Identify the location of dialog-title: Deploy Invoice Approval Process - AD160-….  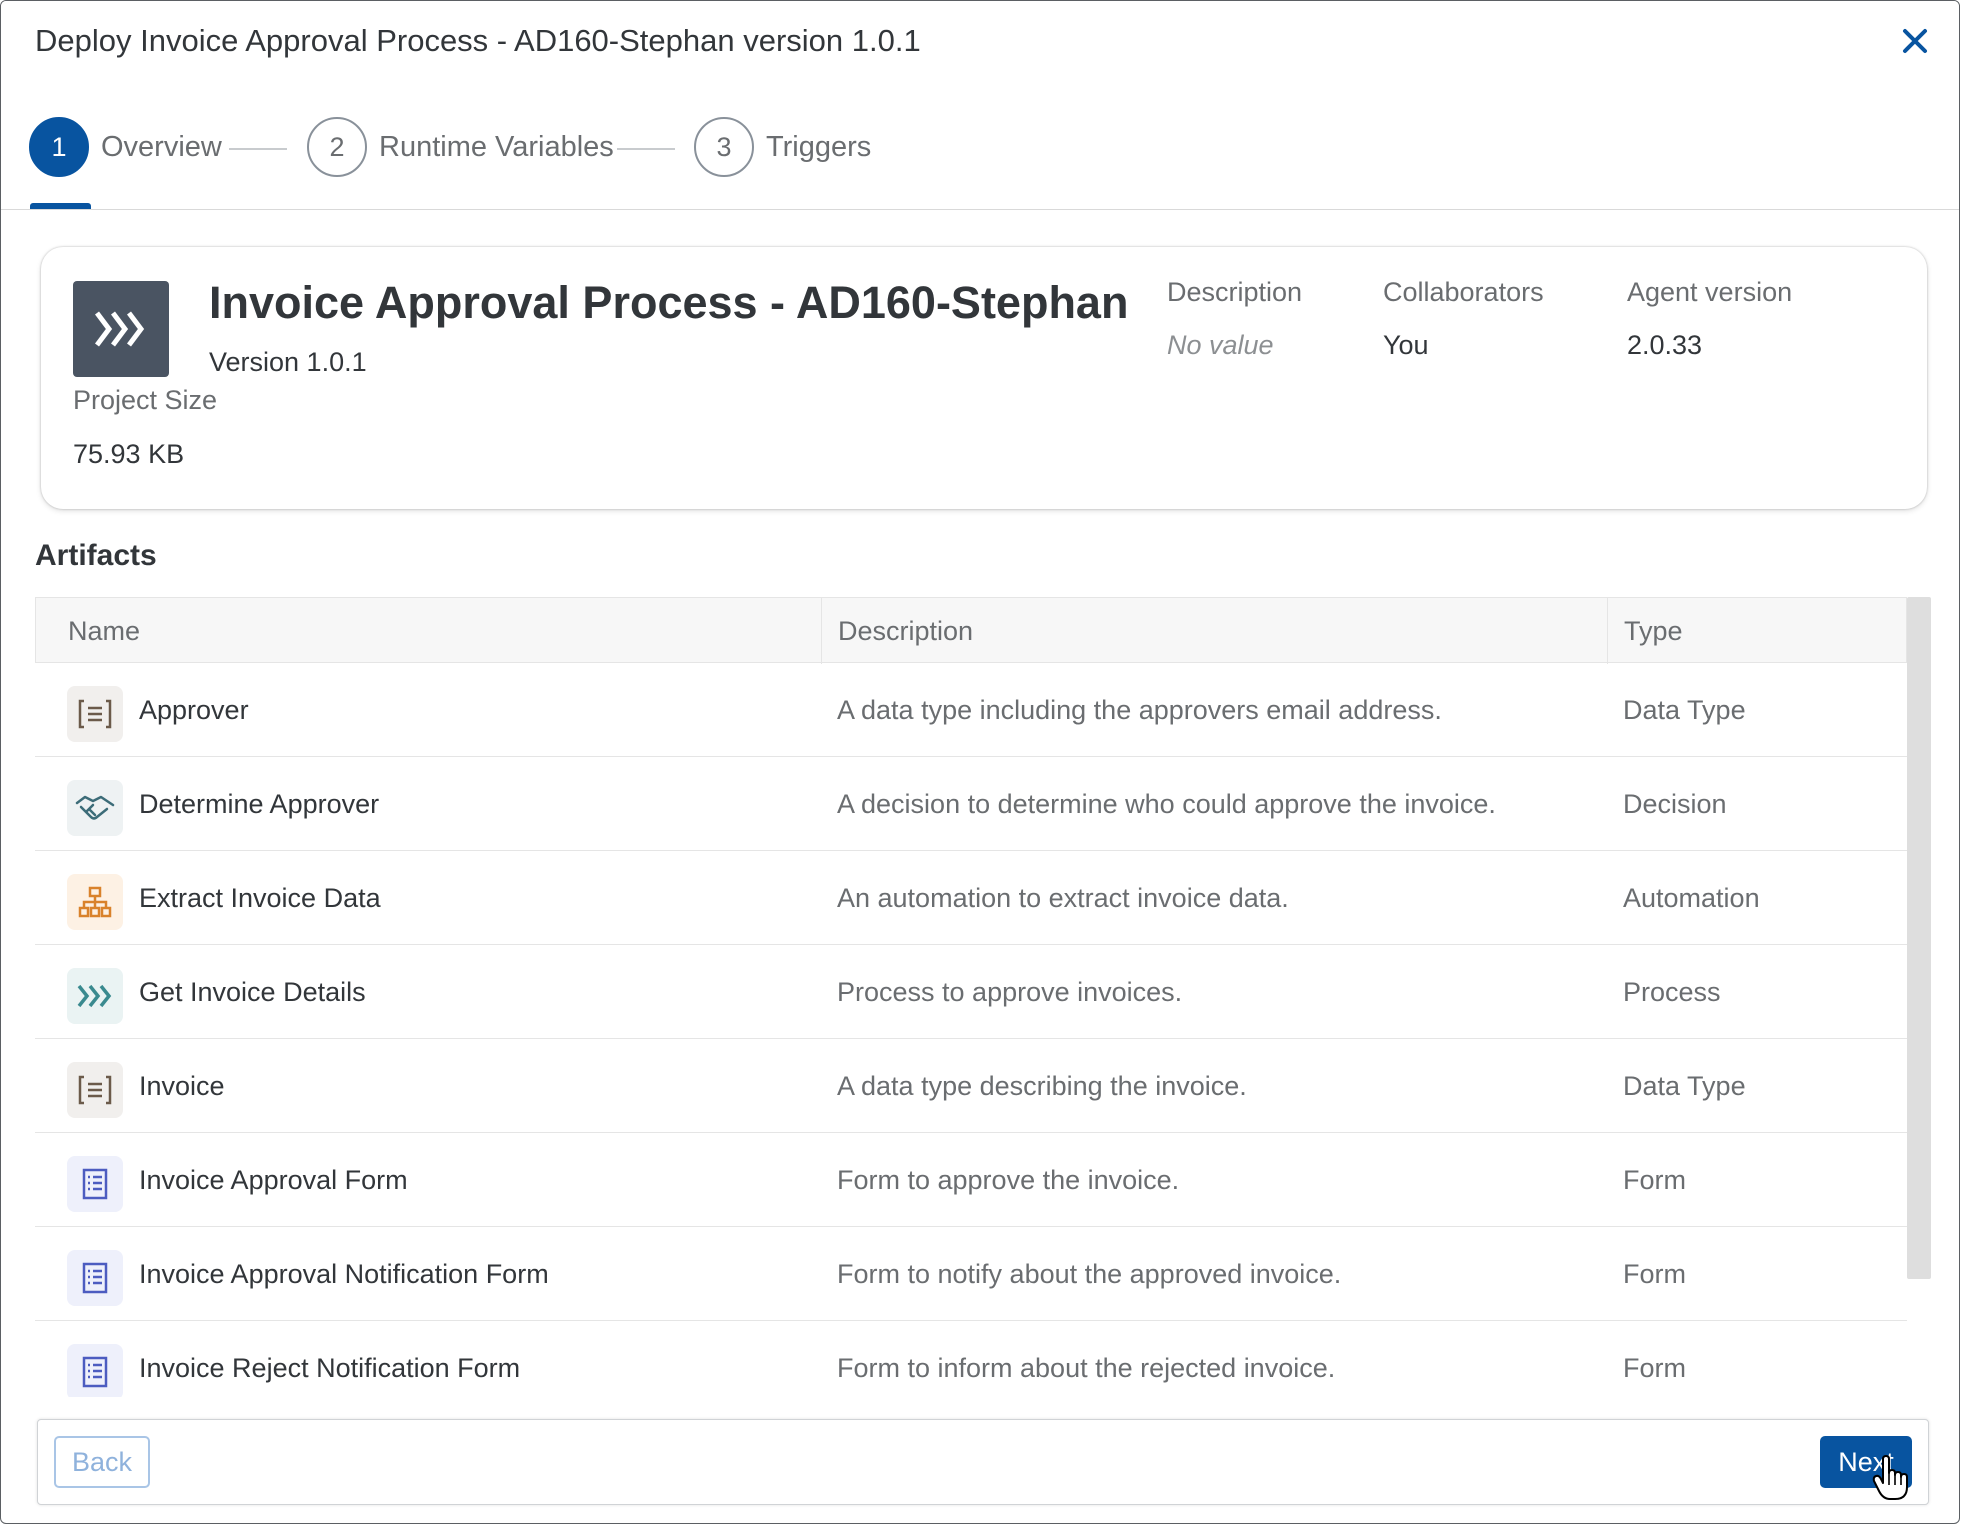
(478, 40).